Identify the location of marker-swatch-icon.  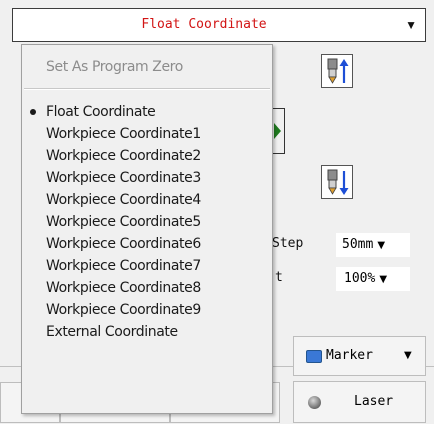
(314, 356).